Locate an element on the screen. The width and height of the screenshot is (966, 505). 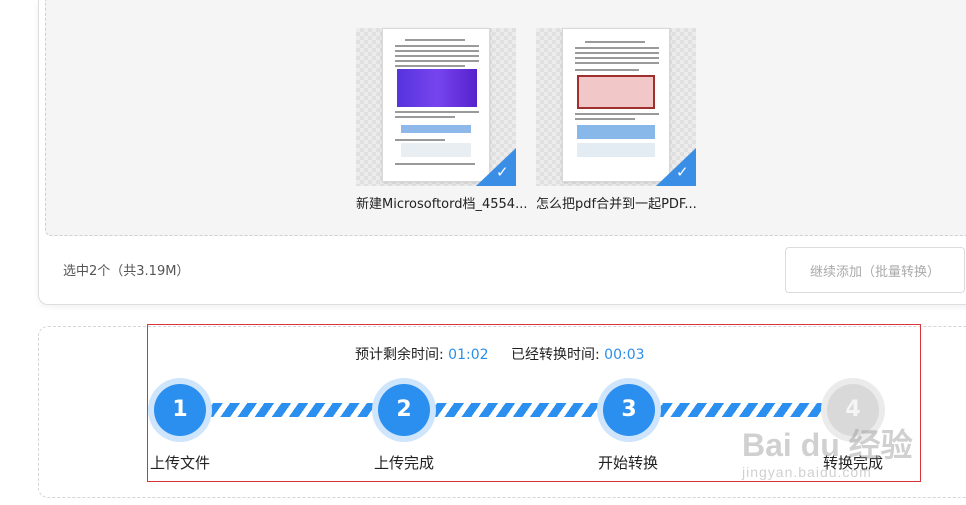
step-number: 3 is located at coordinates (629, 410).